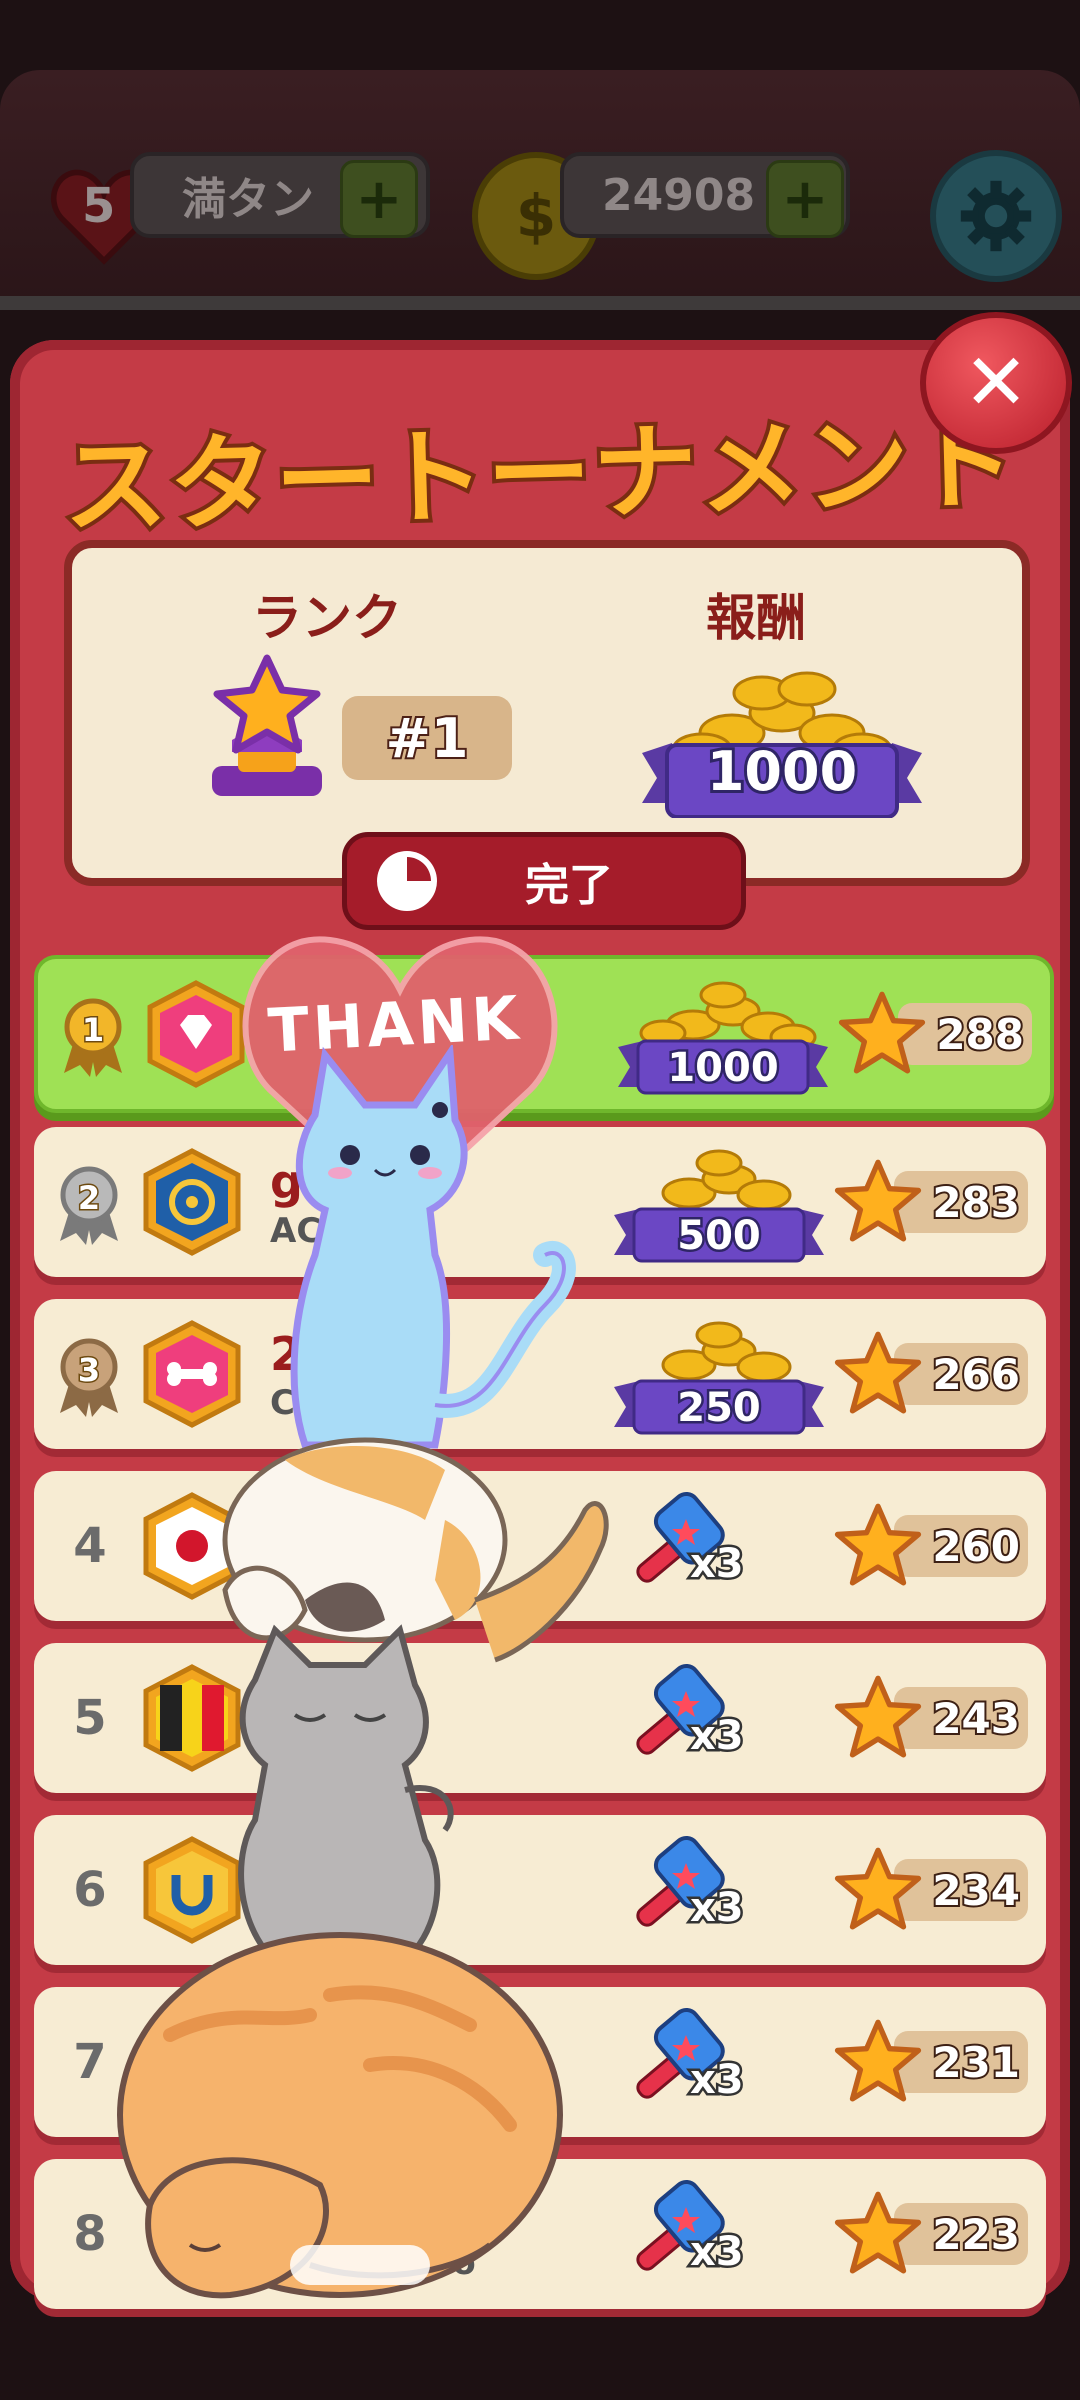 The width and height of the screenshot is (1080, 2400). Describe the element at coordinates (805, 199) in the screenshot. I see `add-coins-button: +` at that location.